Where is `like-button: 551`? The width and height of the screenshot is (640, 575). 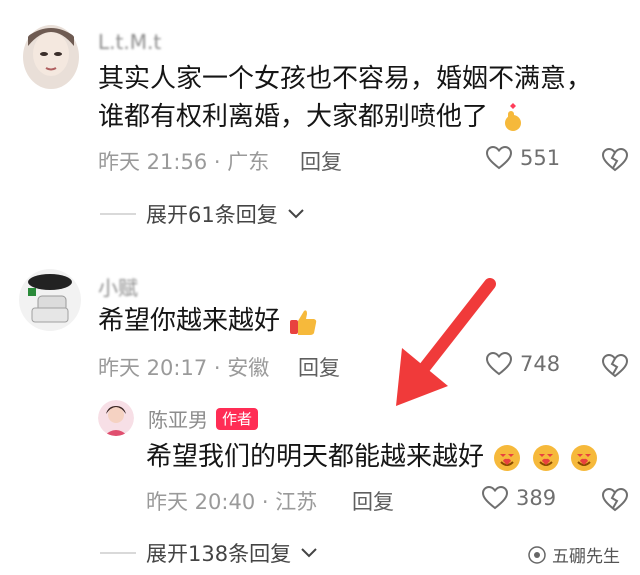
like-button: 551 is located at coordinates (523, 158).